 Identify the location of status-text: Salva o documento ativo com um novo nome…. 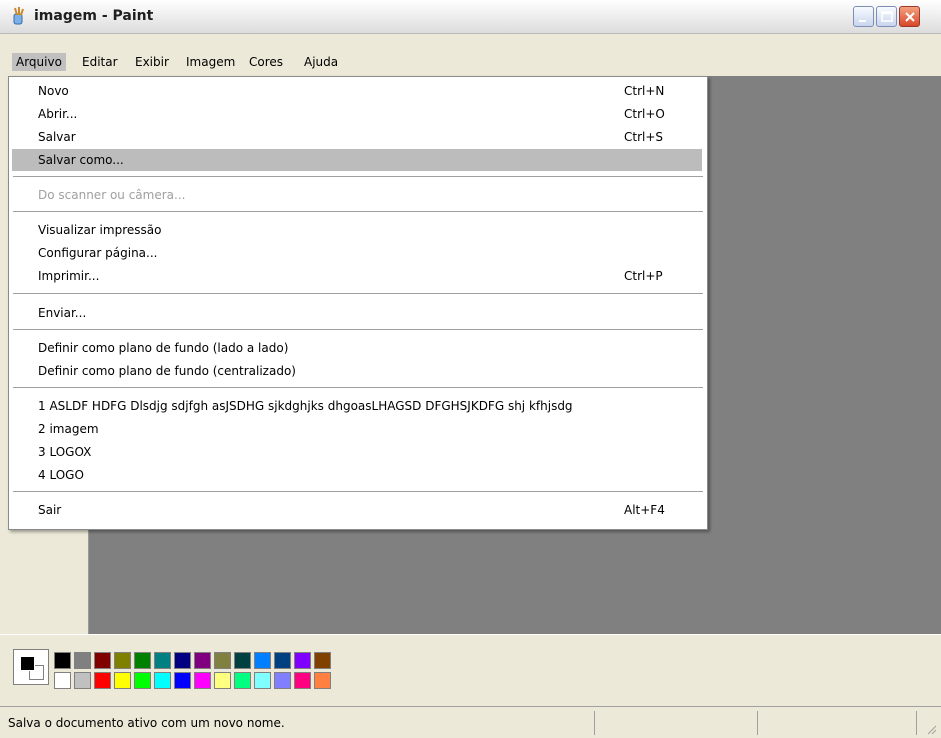
(146, 723).